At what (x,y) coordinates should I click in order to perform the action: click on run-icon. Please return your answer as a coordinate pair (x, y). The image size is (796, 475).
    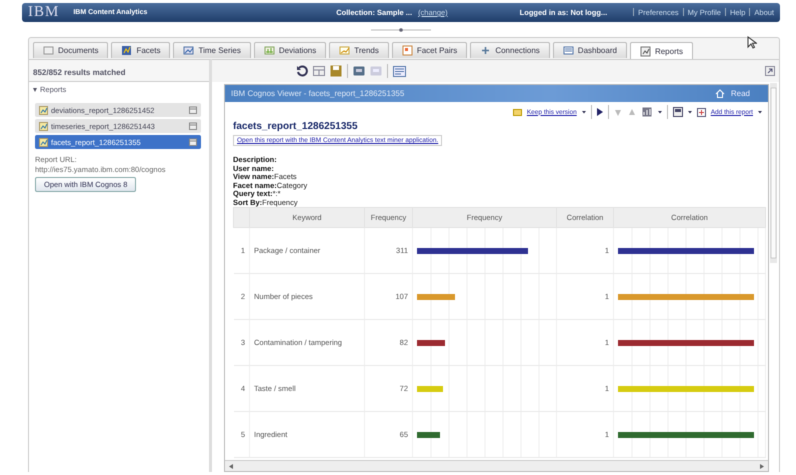
    Looking at the image, I should click on (599, 112).